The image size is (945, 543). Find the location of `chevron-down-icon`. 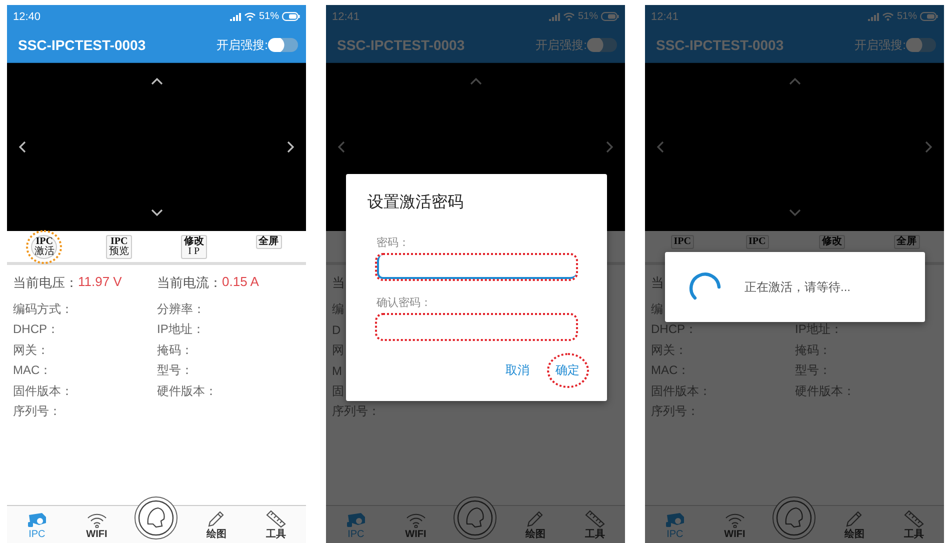

chevron-down-icon is located at coordinates (156, 212).